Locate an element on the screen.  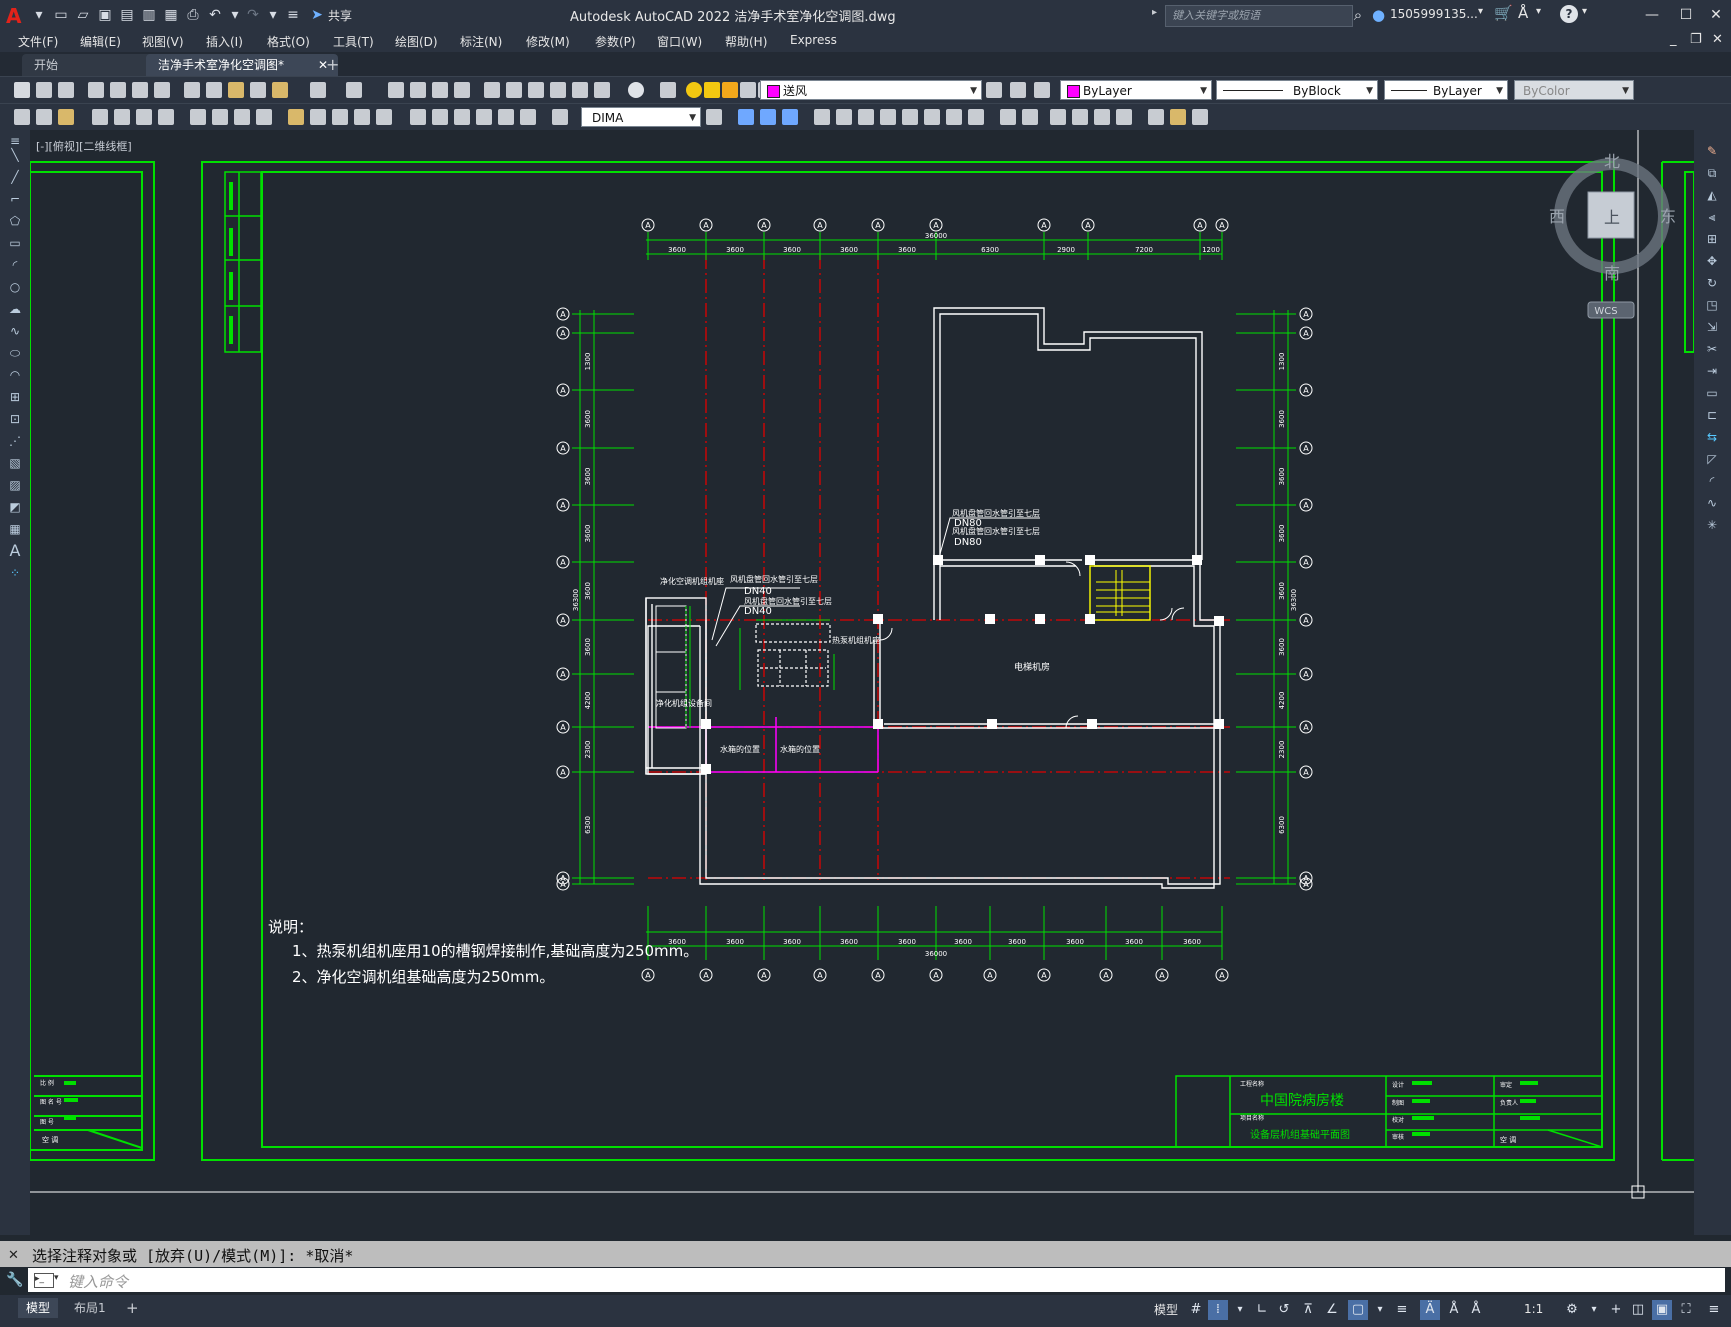
fly-icon is located at coordinates (1124, 117).